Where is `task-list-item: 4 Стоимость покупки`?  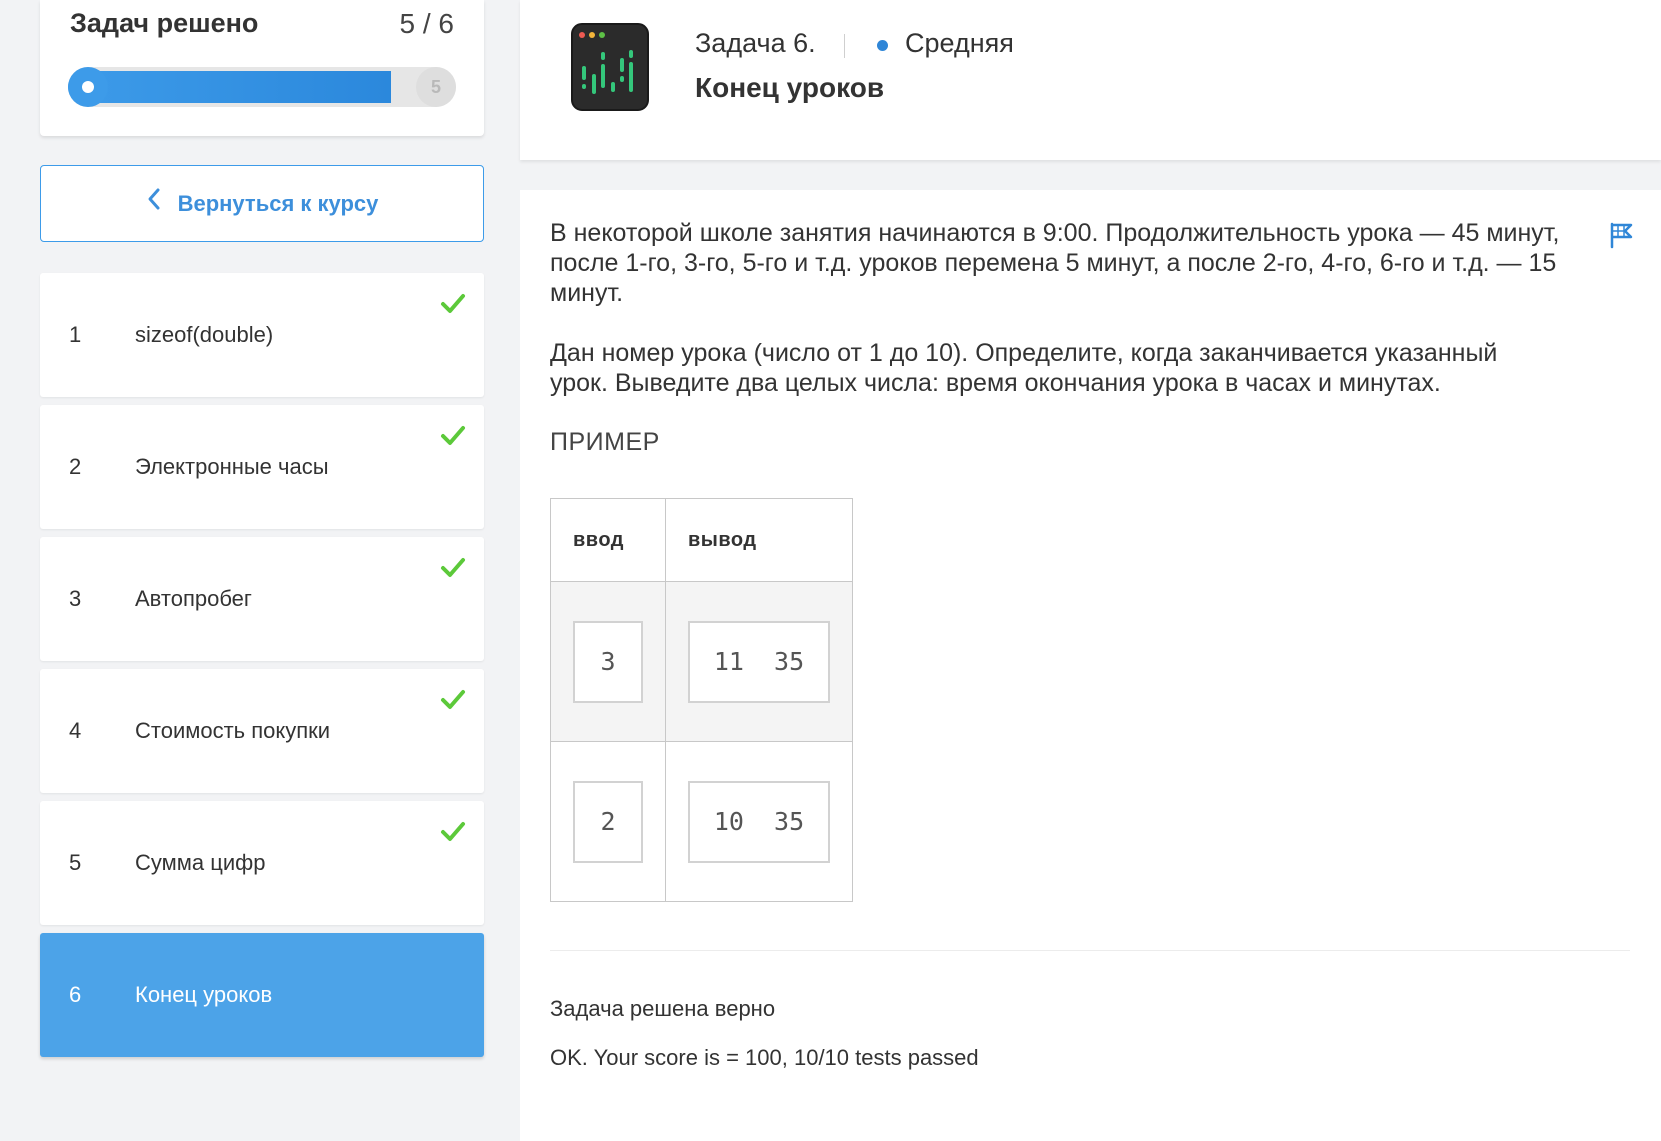
task-list-item: 4 Стоимость покупки is located at coordinates (262, 731).